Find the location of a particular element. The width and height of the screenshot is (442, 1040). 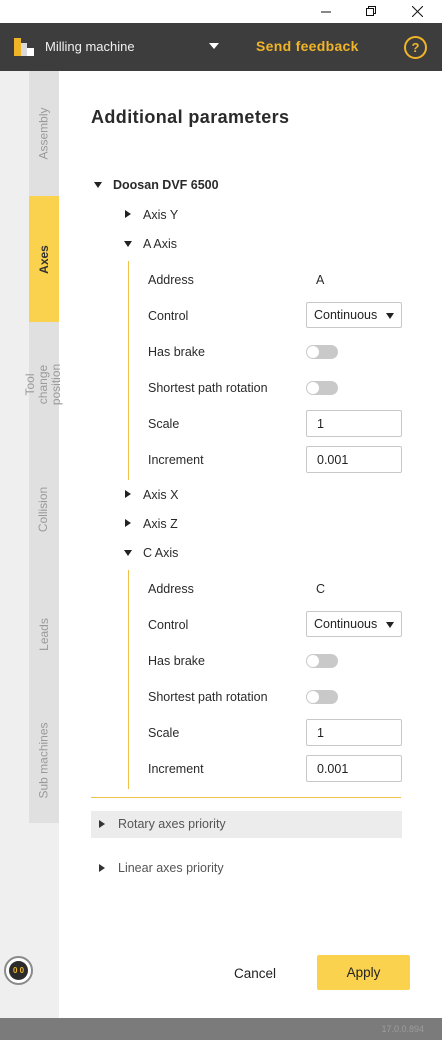

tab-axes: Axes is located at coordinates (44, 259).